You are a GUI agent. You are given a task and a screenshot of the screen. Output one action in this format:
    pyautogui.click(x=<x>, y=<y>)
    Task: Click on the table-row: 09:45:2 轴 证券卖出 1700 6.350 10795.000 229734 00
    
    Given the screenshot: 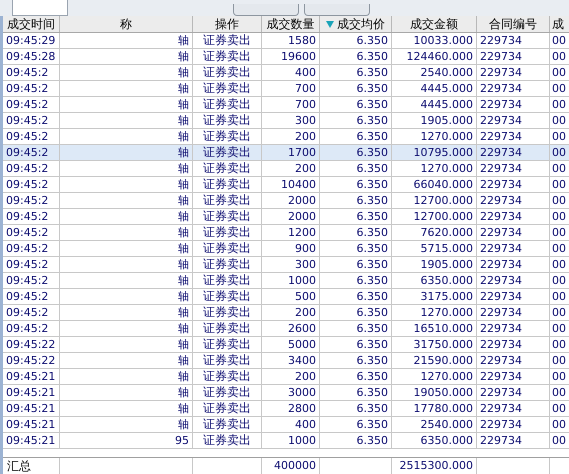 What is the action you would take?
    pyautogui.click(x=286, y=153)
    